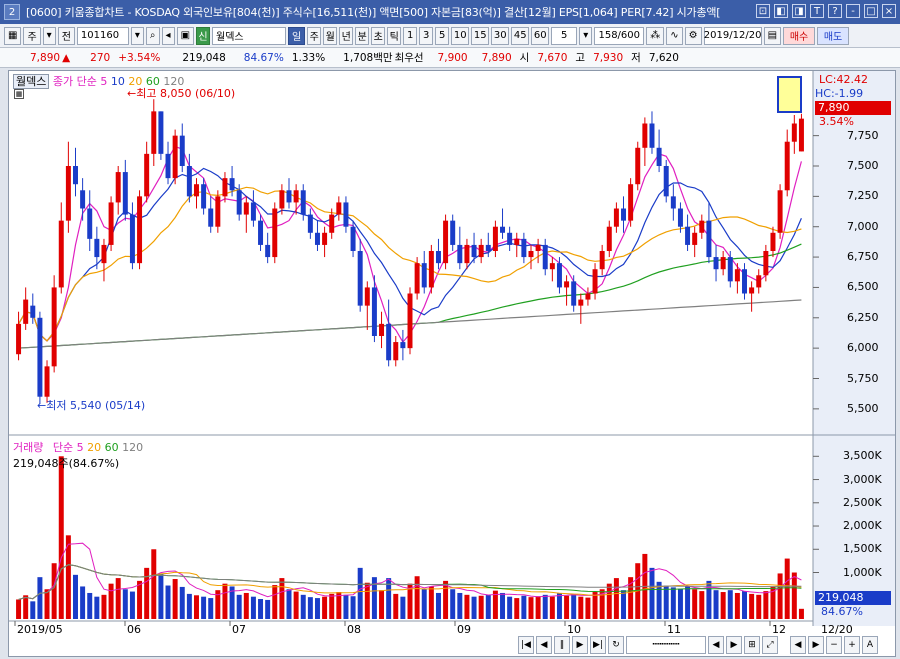 The image size is (900, 659). What do you see at coordinates (330, 35) in the screenshot?
I see `tab-monthly: 월` at bounding box center [330, 35].